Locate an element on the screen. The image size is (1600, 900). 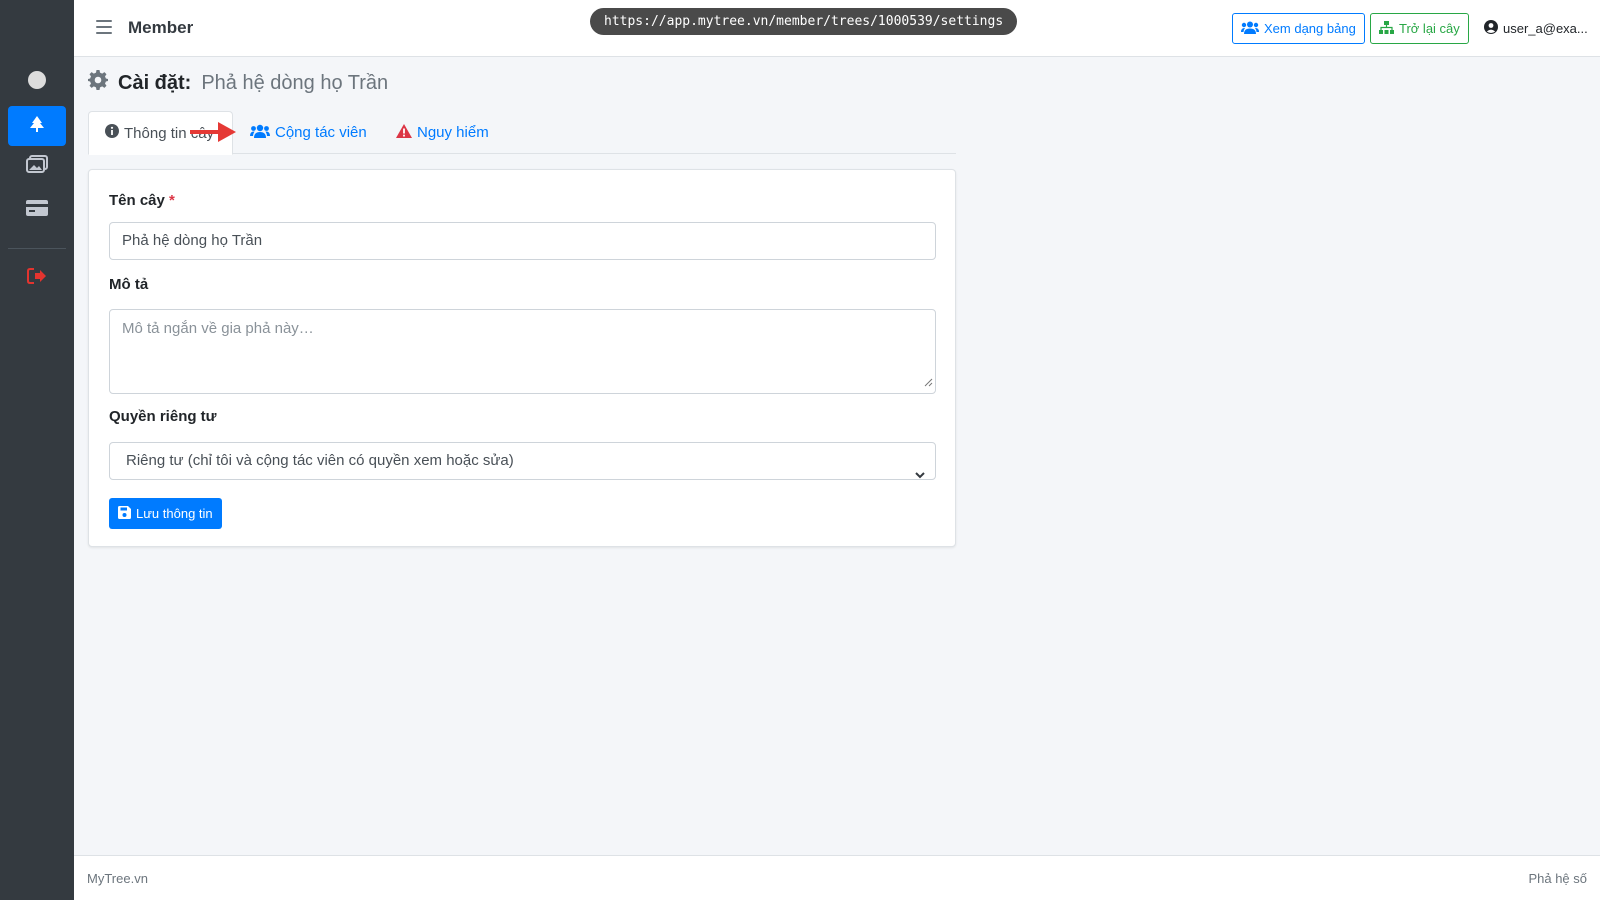
sidebar-item-tree is located at coordinates (37, 126).